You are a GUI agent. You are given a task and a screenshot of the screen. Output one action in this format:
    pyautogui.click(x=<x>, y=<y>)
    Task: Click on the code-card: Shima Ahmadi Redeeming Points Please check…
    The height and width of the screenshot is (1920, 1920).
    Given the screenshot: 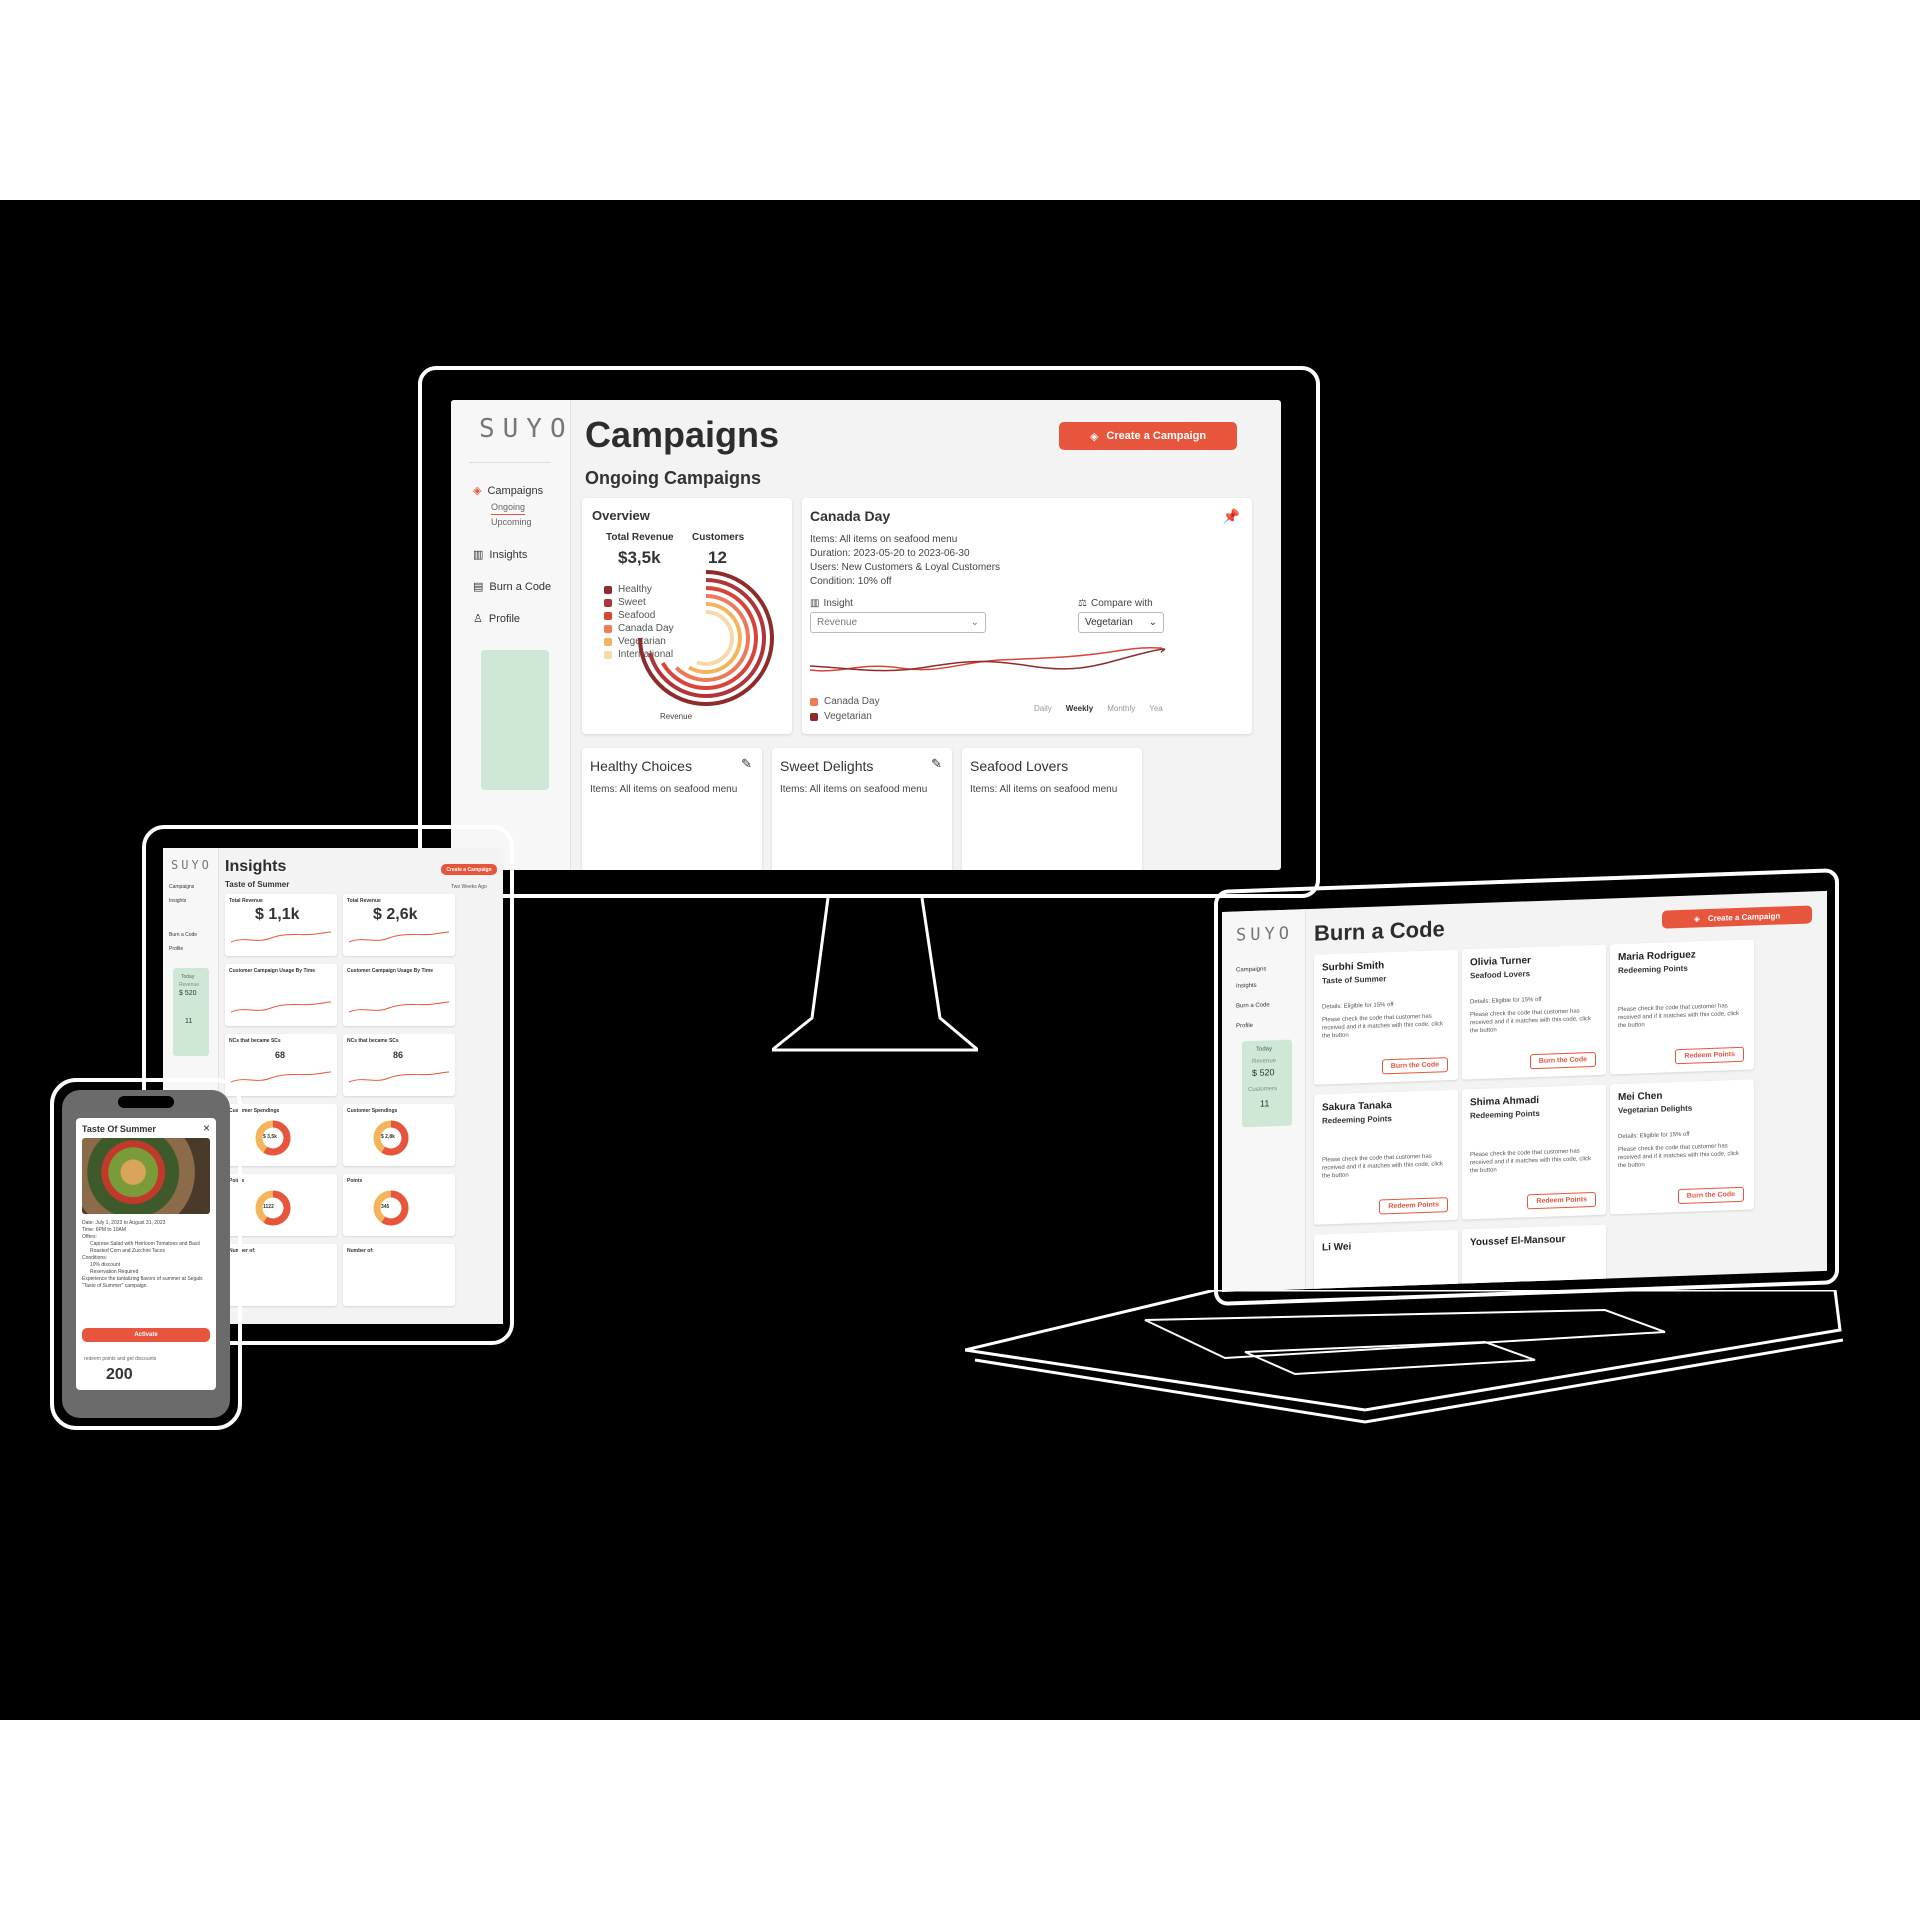 What is the action you would take?
    pyautogui.click(x=1534, y=1152)
    